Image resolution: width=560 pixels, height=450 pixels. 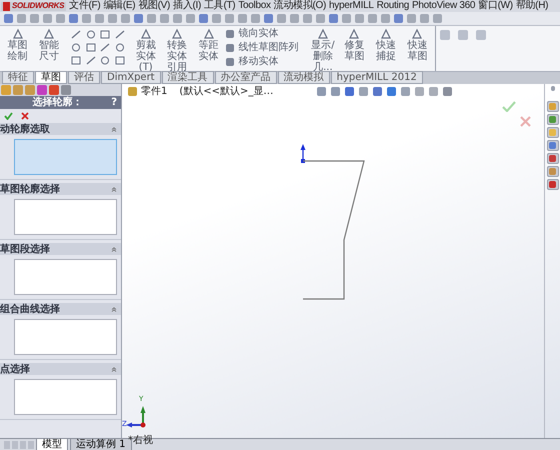 I want to click on ribbon-button: 移动实体, so click(x=266, y=62).